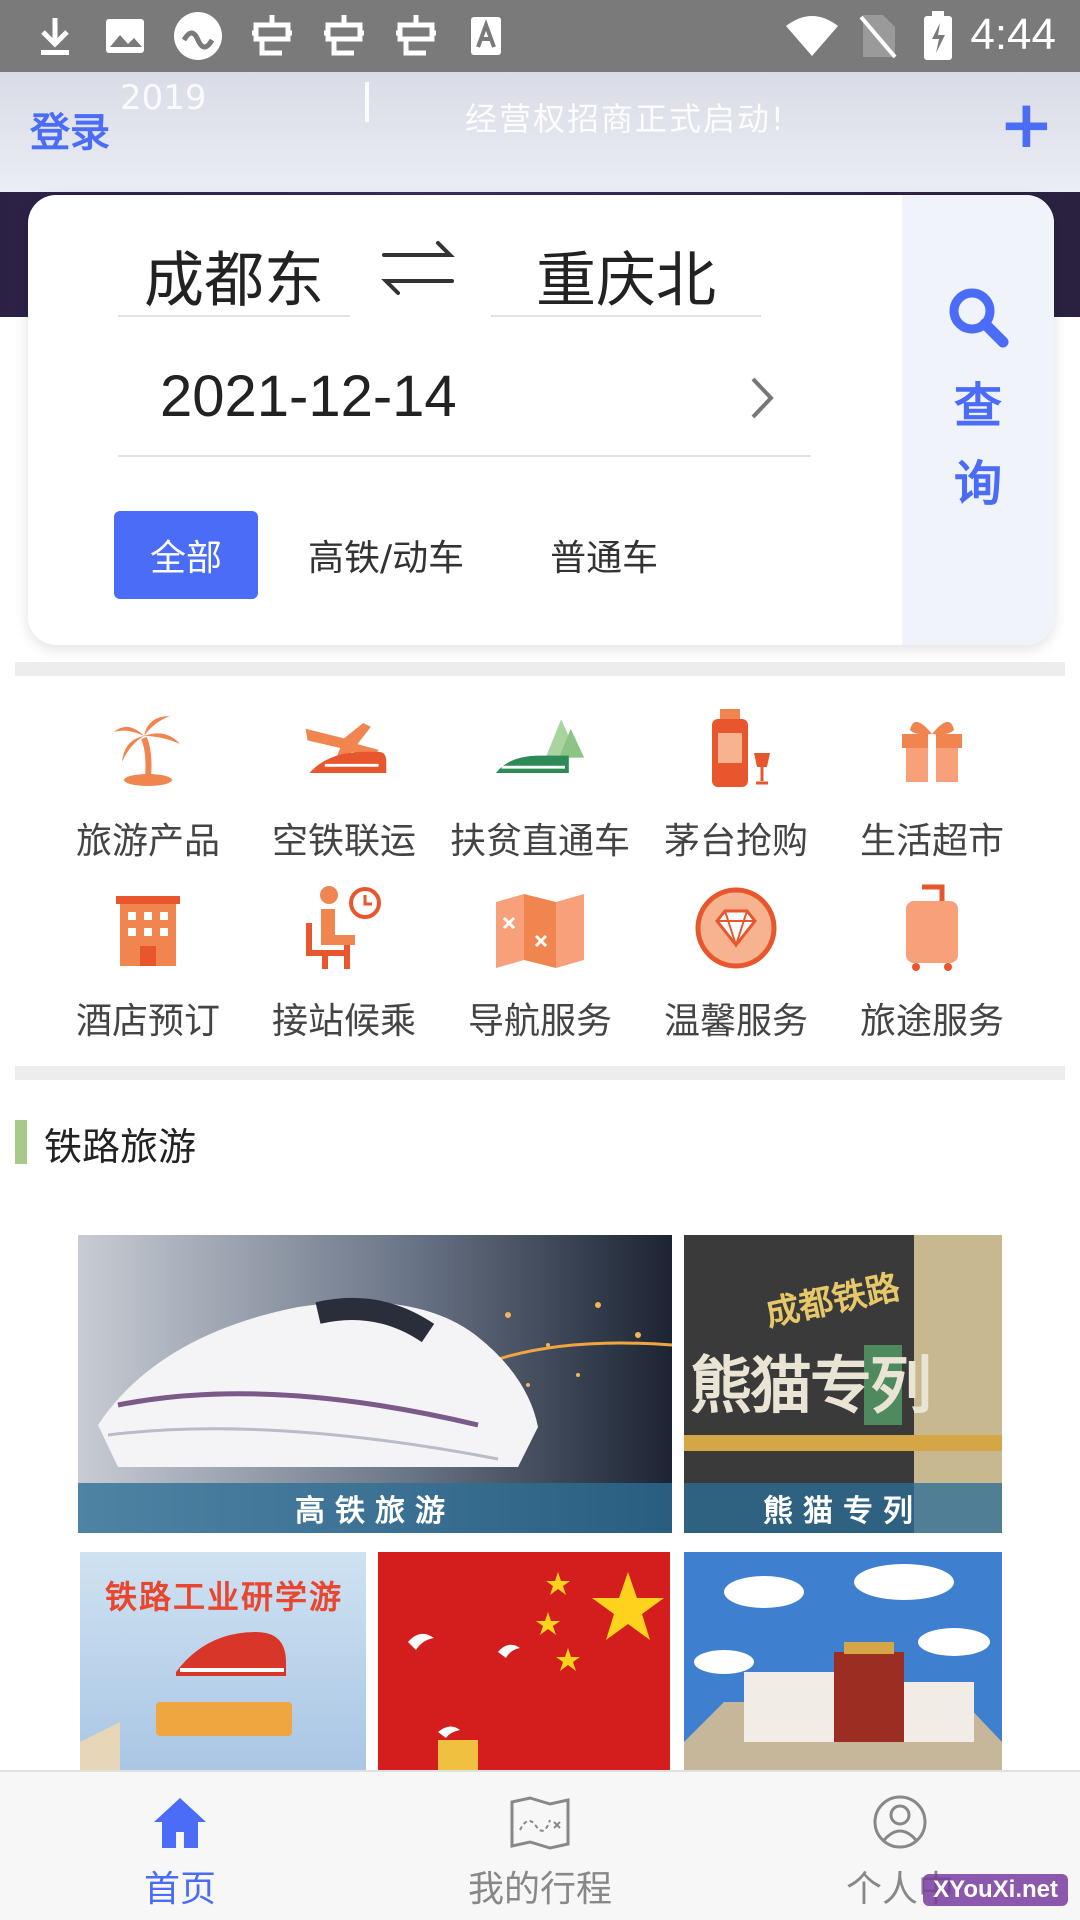 The width and height of the screenshot is (1080, 1920). What do you see at coordinates (735, 841) in the screenshot?
I see `service-label: 茅台抢购` at bounding box center [735, 841].